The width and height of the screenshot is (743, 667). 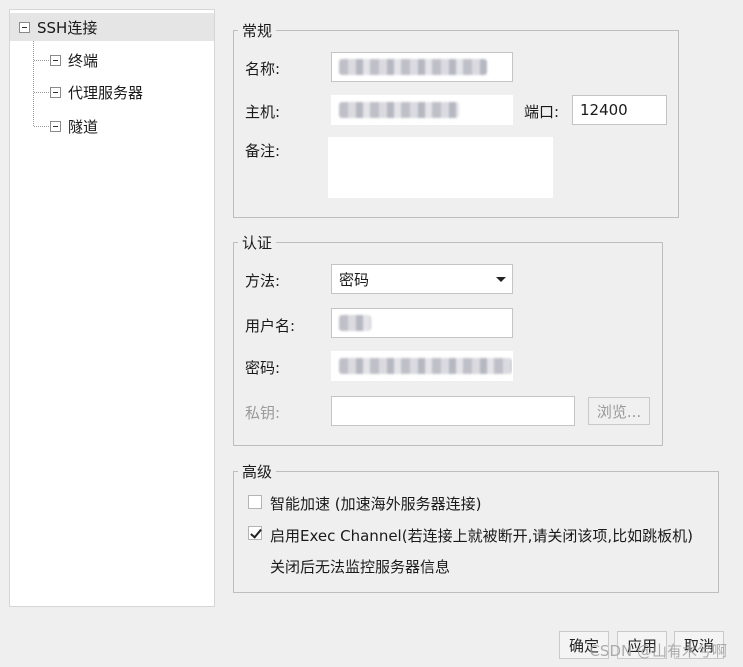 What do you see at coordinates (422, 323) in the screenshot?
I see `username-field` at bounding box center [422, 323].